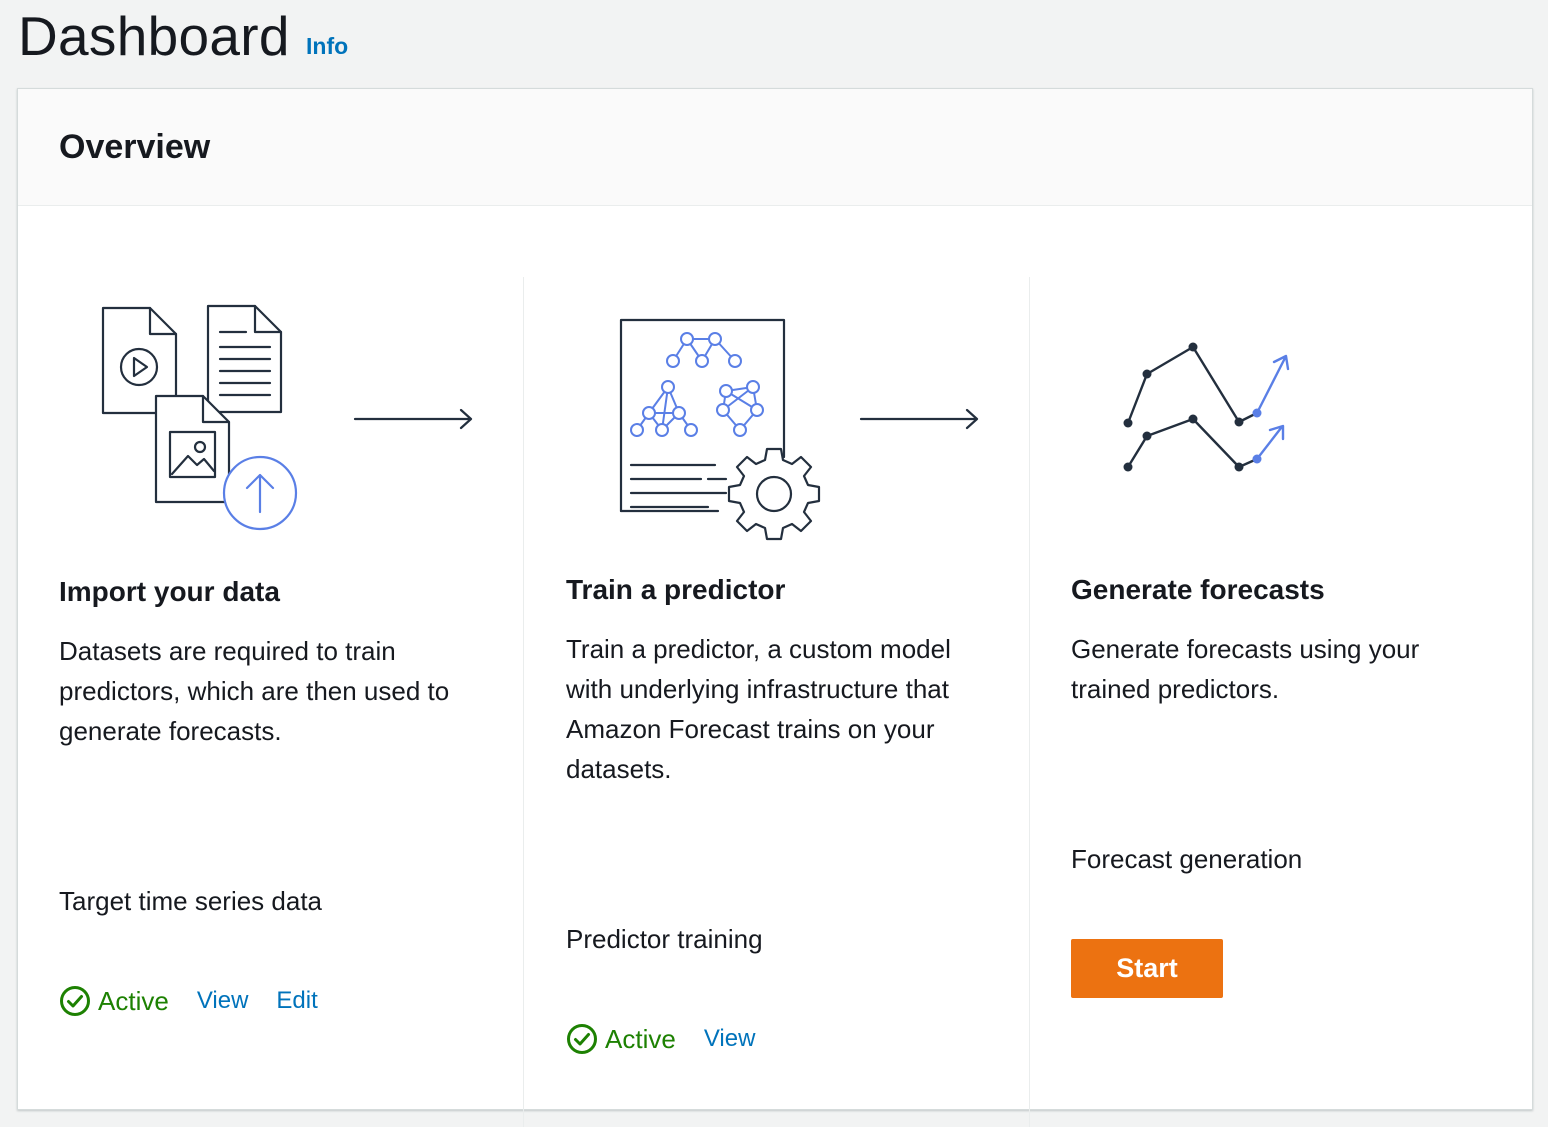 This screenshot has height=1127, width=1548. What do you see at coordinates (1198, 589) in the screenshot?
I see `generate-forecasts-title: Generate forecasts` at bounding box center [1198, 589].